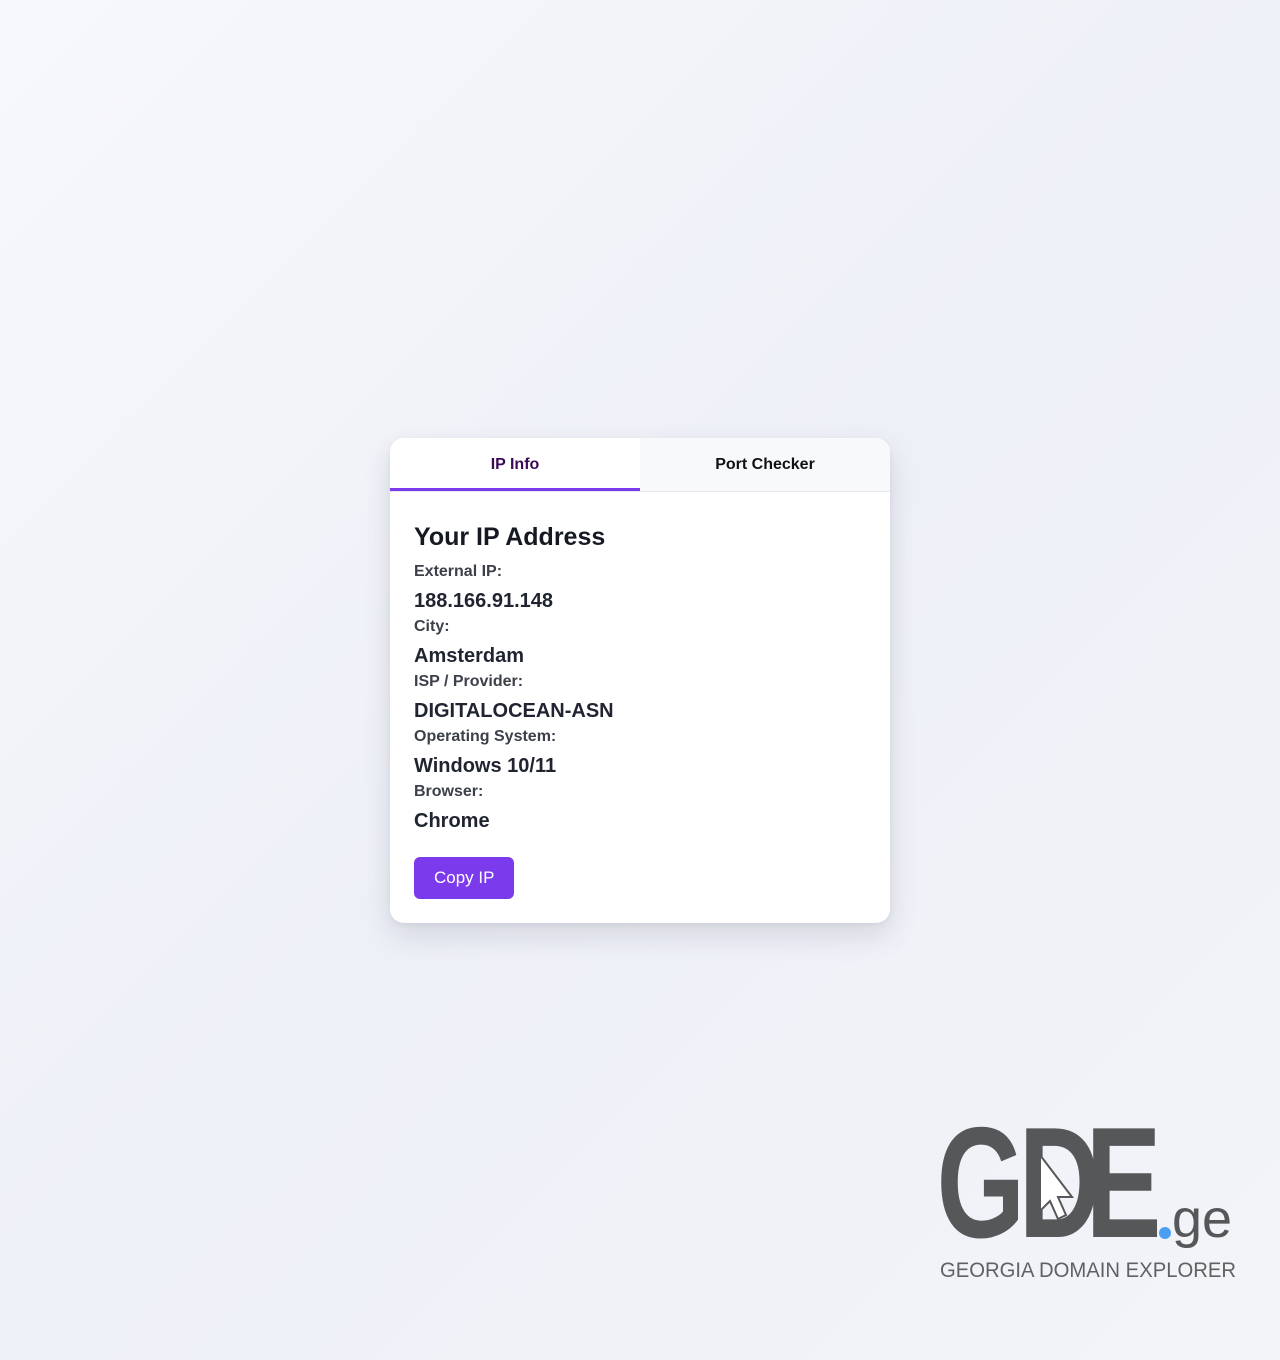 This screenshot has width=1280, height=1360. I want to click on logo-tagline: GEORGIA DOMAIN EXPLORER, so click(1088, 1270).